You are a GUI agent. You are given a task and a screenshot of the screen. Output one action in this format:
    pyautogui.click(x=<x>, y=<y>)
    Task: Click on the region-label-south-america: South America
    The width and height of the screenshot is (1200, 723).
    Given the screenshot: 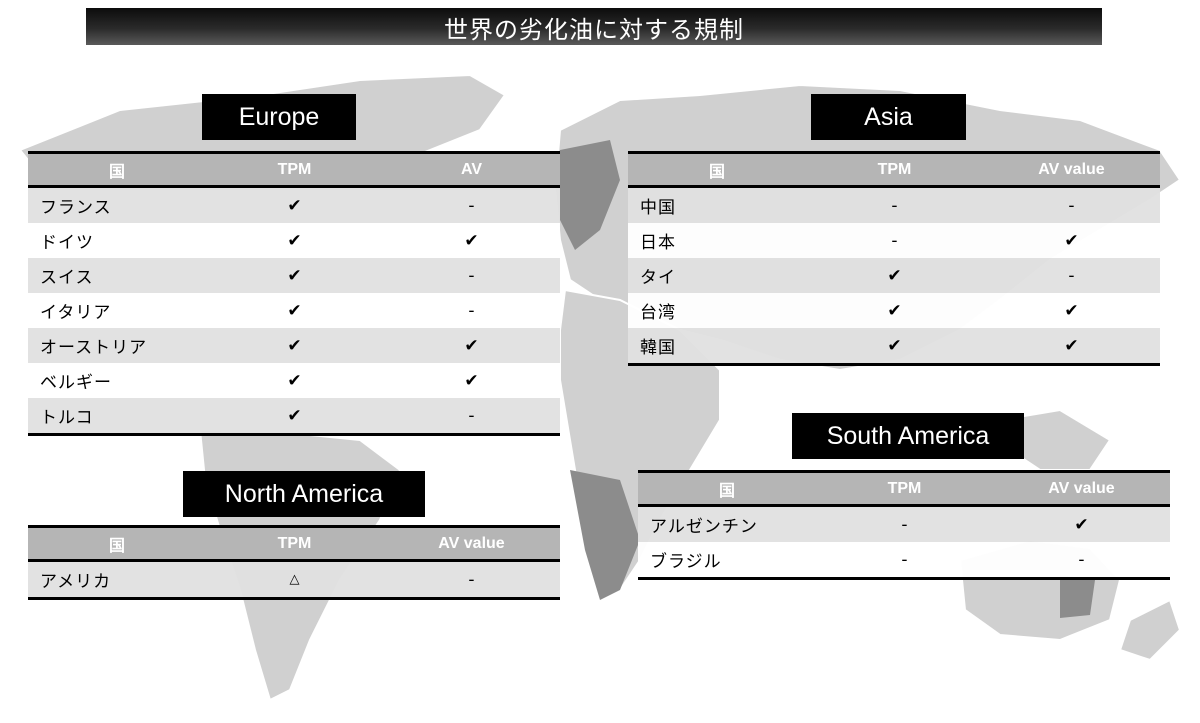 What is the action you would take?
    pyautogui.click(x=908, y=436)
    